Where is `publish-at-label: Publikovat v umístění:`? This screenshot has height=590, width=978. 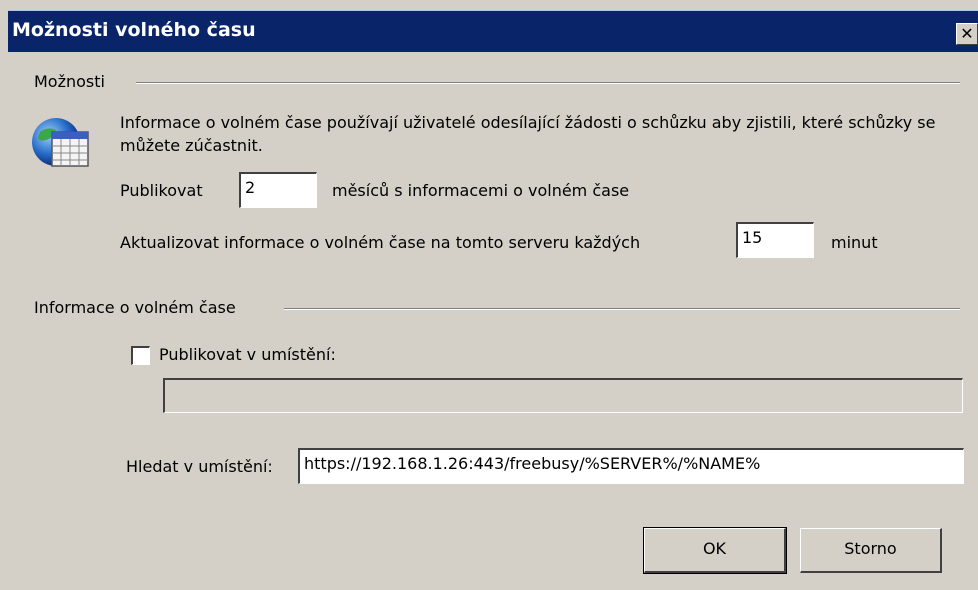
publish-at-label: Publikovat v umístění: is located at coordinates (247, 354).